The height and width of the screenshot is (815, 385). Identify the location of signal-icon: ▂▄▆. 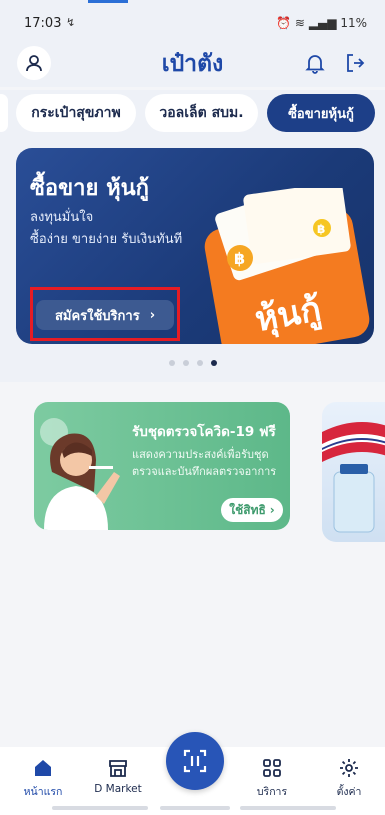
(322, 23).